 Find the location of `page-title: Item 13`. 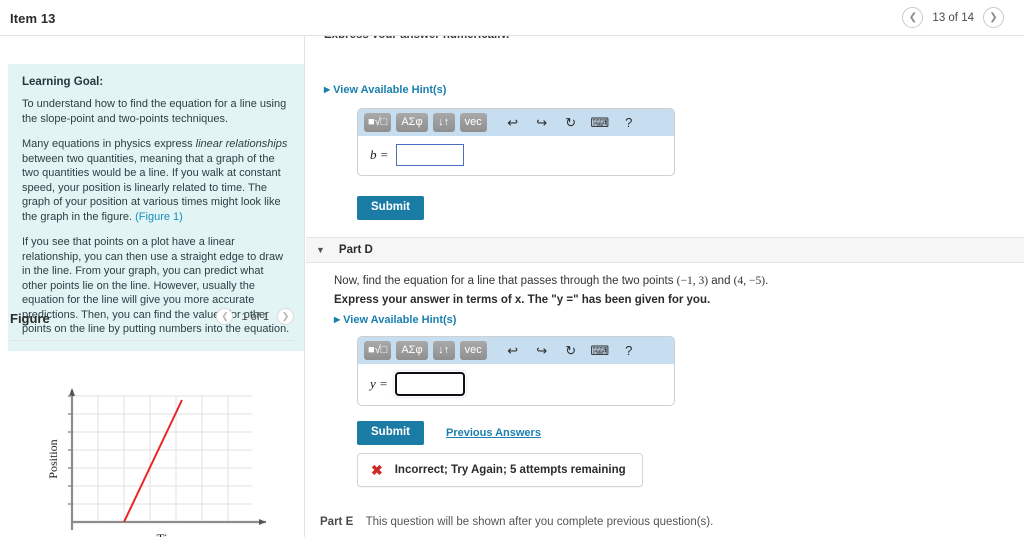

page-title: Item 13 is located at coordinates (33, 18).